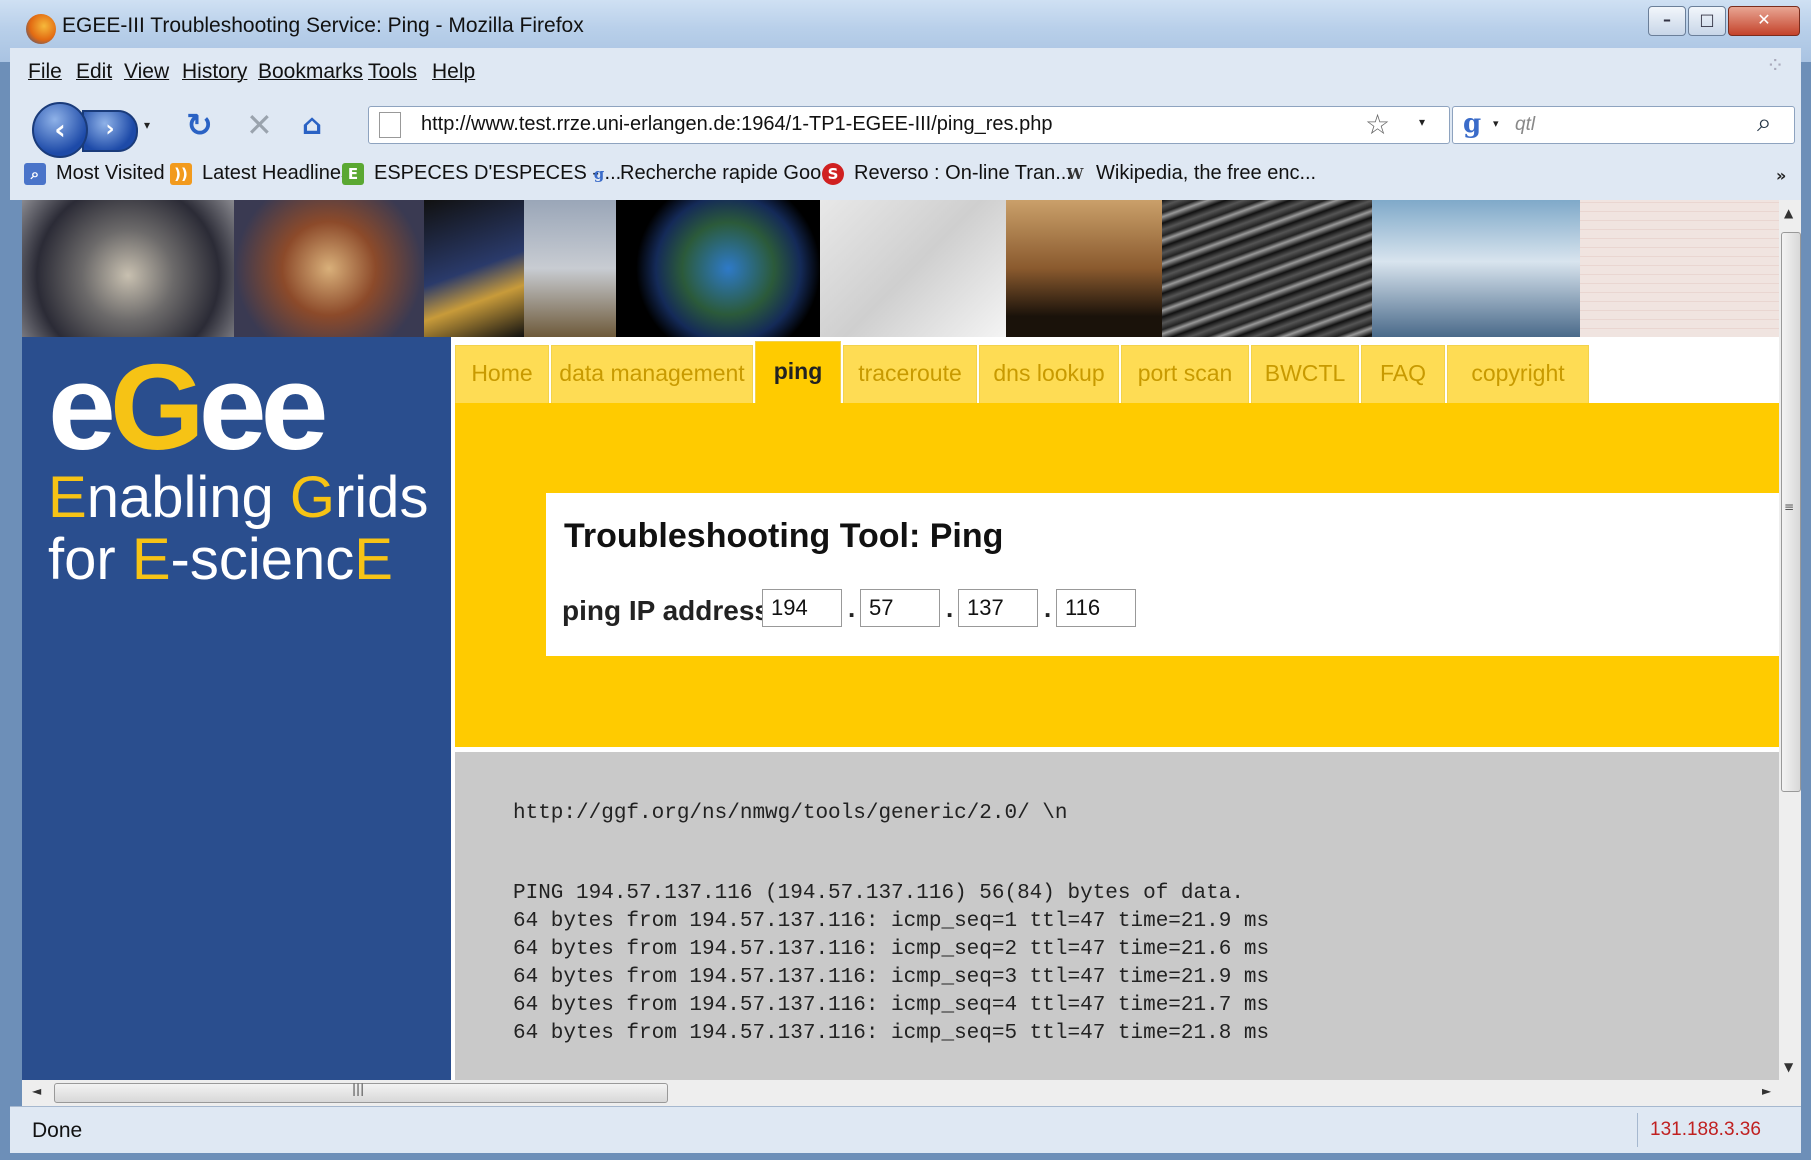 The height and width of the screenshot is (1160, 1811). What do you see at coordinates (392, 72) in the screenshot?
I see `menu-tools: Tools` at bounding box center [392, 72].